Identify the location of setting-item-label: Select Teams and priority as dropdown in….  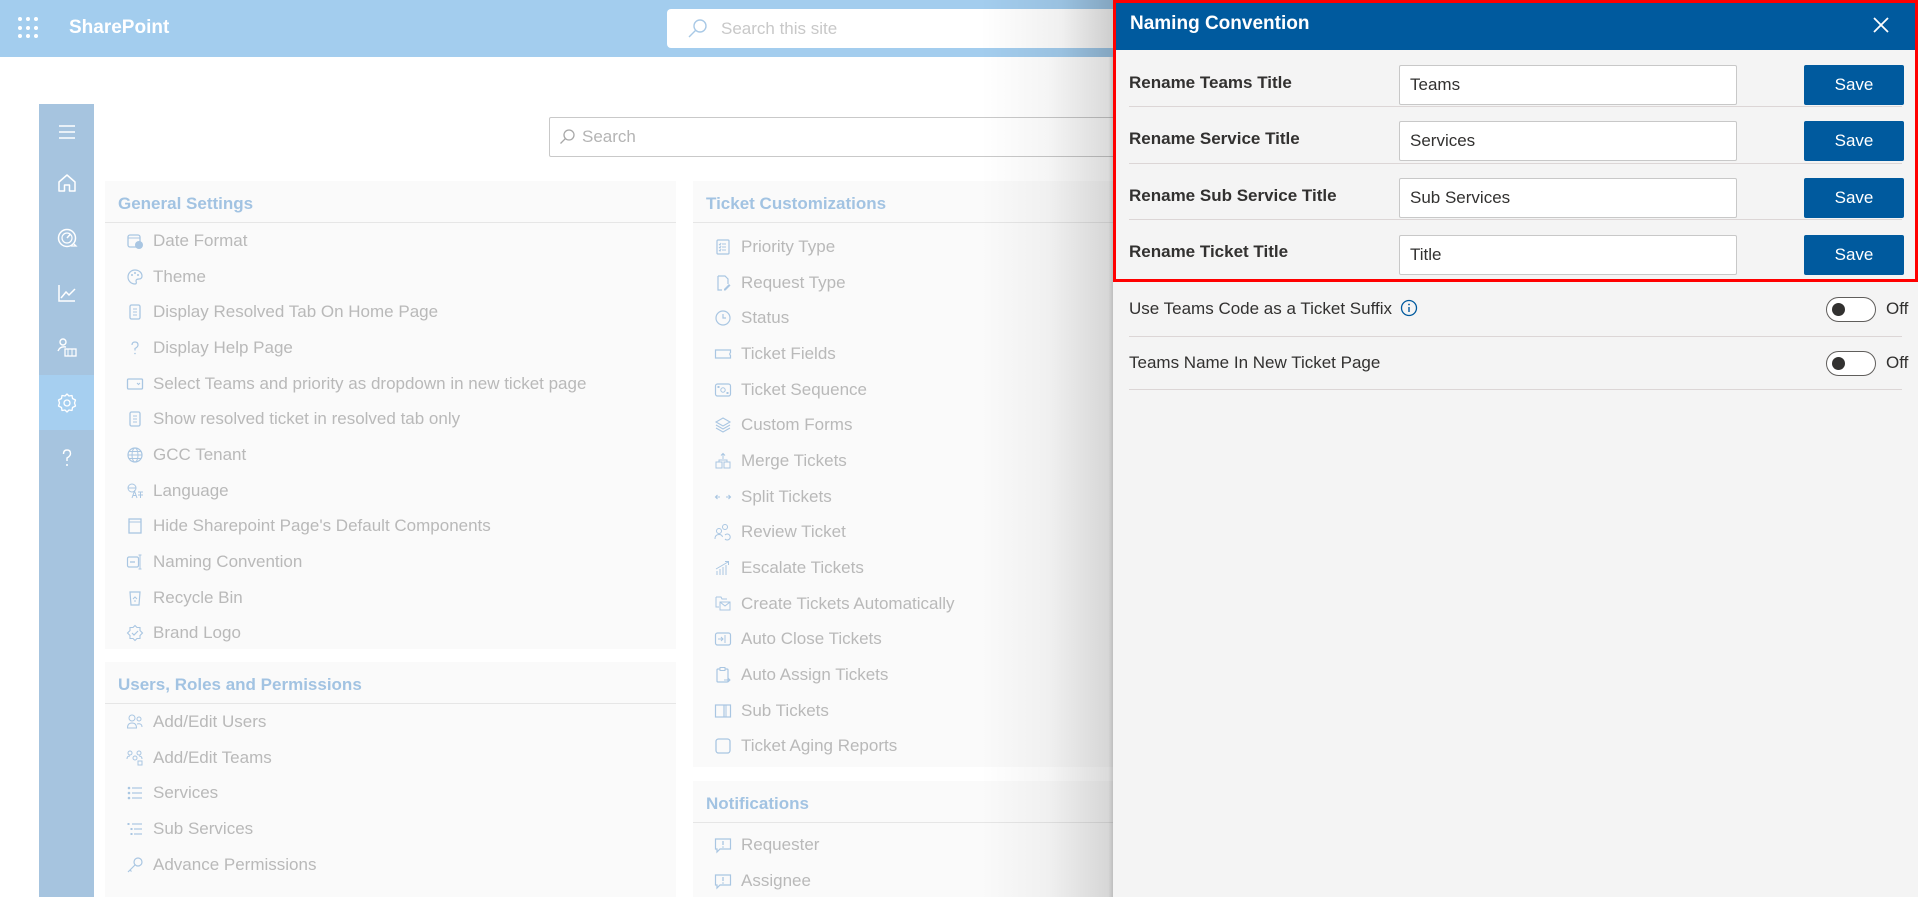
(370, 383).